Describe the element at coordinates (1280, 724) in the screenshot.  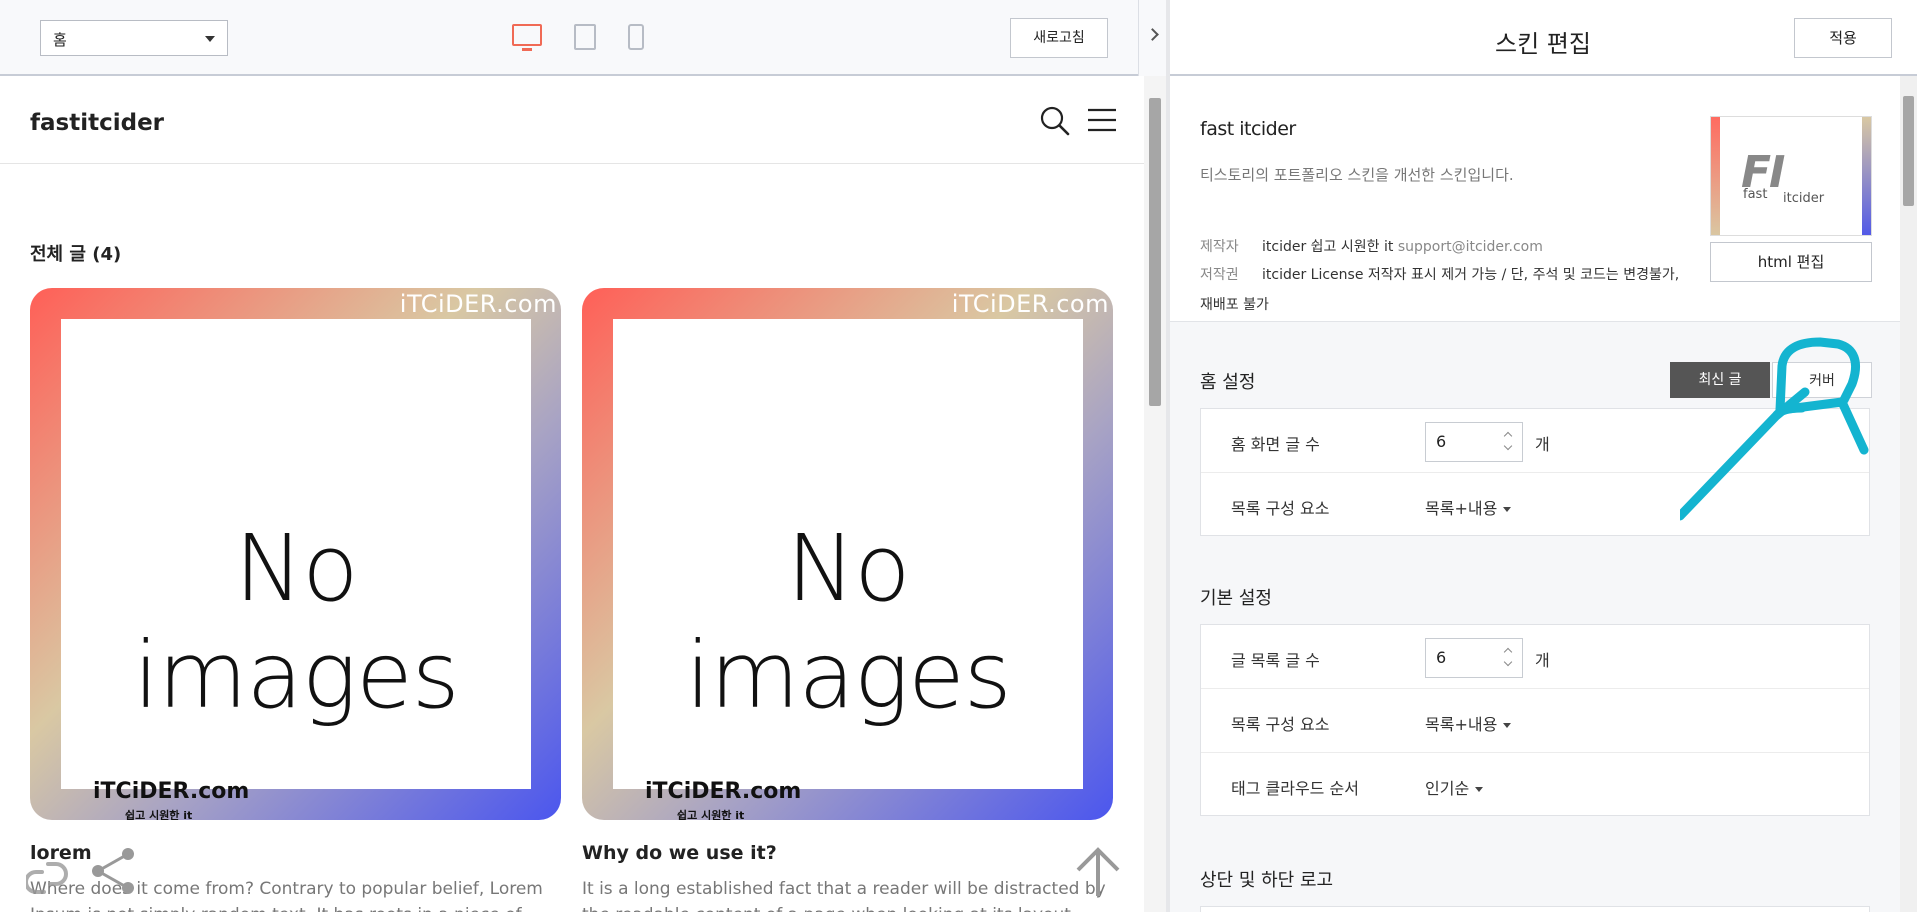
I see `basic-list-comp-label: 목록 구성 요소` at that location.